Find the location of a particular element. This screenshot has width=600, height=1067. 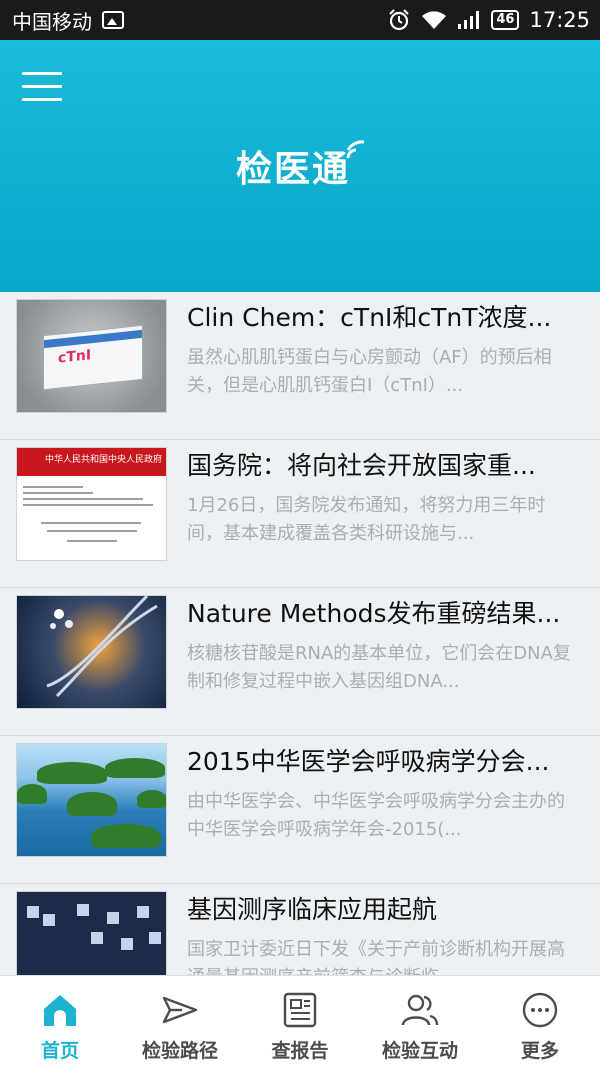

app-logo-text: 检医通 is located at coordinates (293, 169).